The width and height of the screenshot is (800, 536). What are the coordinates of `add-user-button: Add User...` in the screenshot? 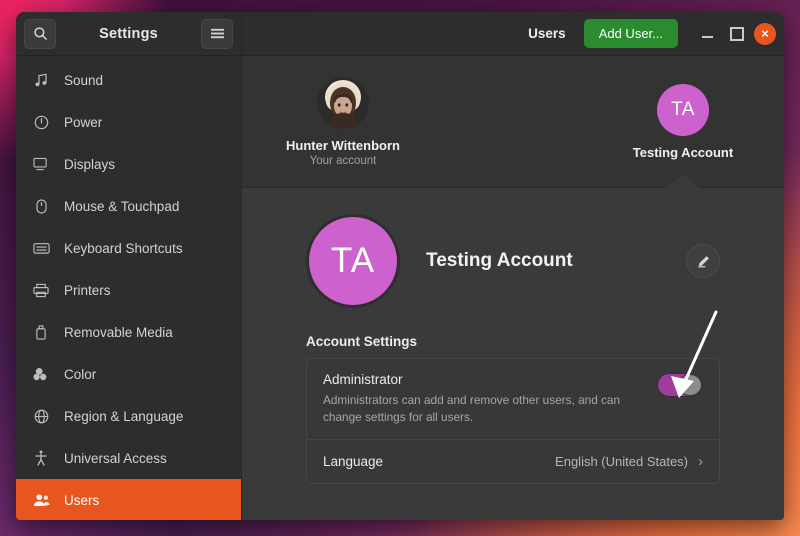 It's located at (630, 33).